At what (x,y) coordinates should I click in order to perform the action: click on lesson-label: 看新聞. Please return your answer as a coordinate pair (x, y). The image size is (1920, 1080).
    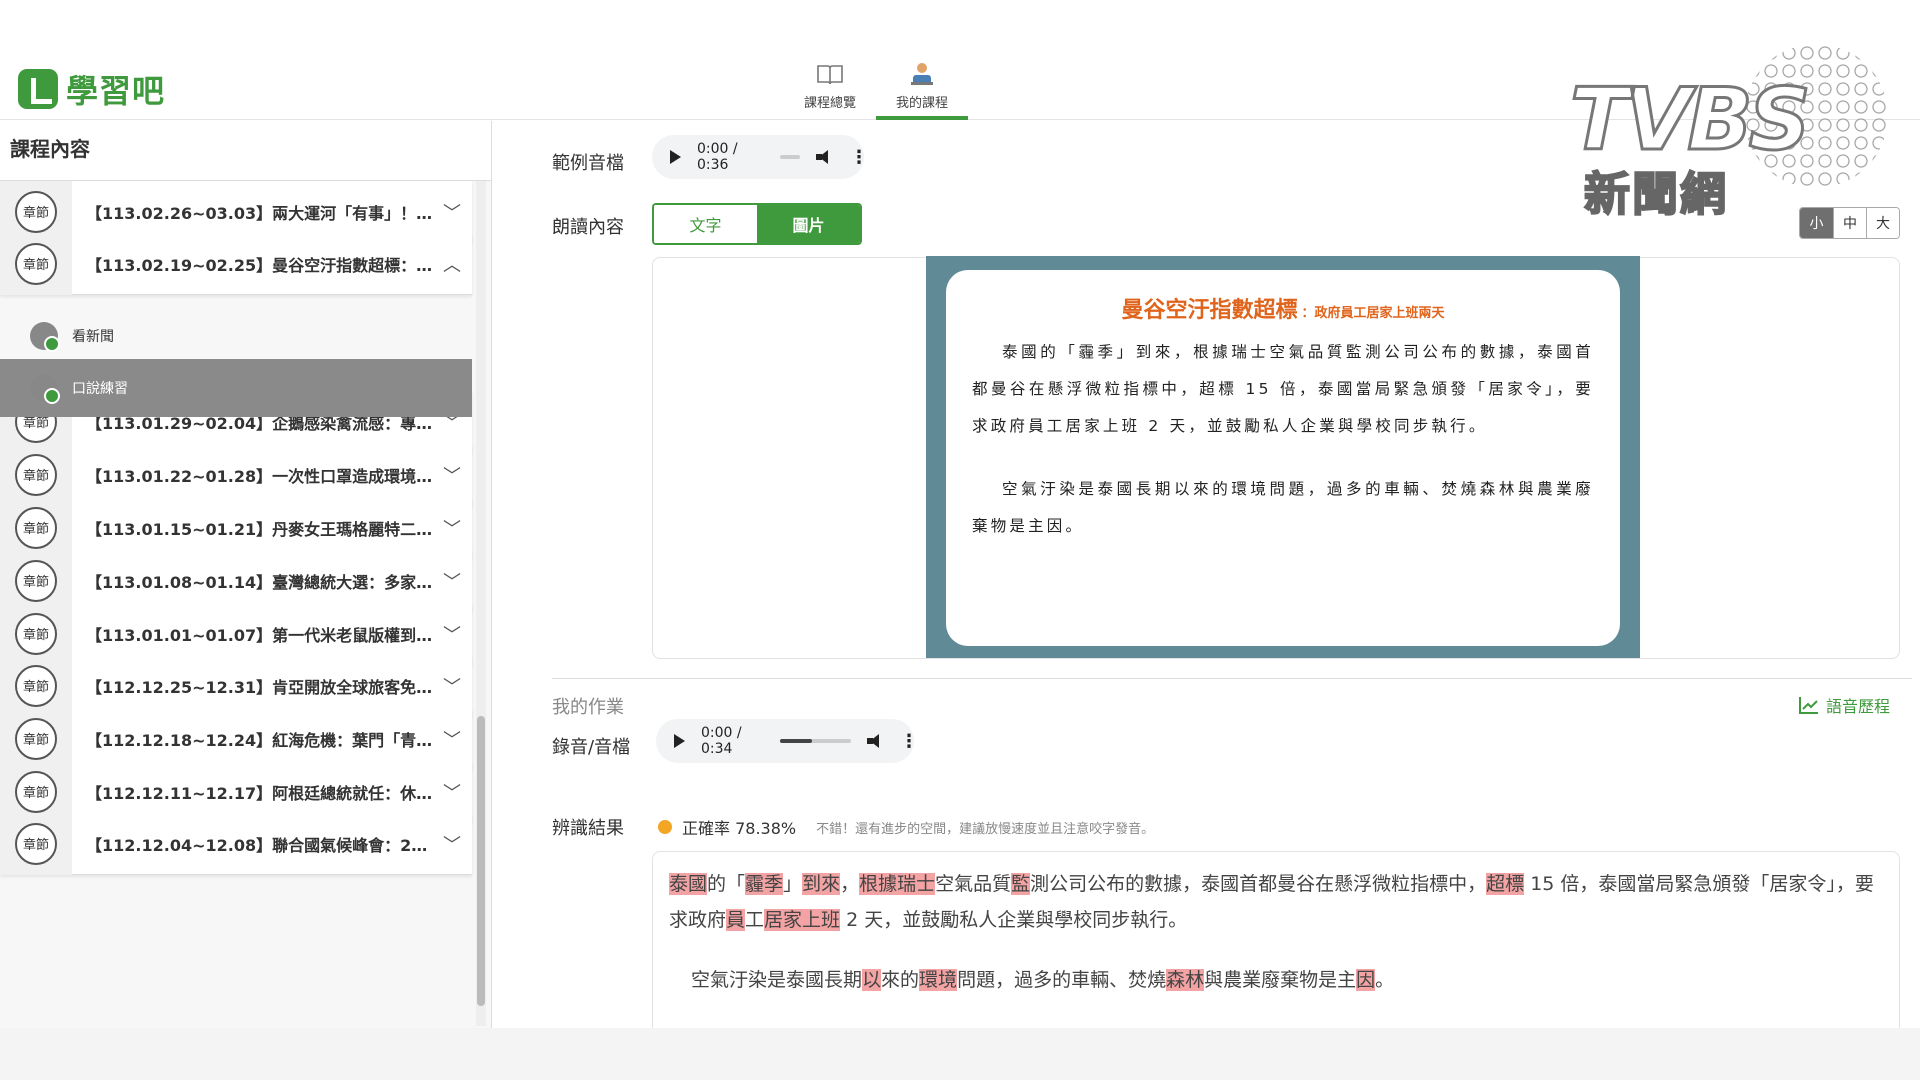
    Looking at the image, I should click on (93, 337).